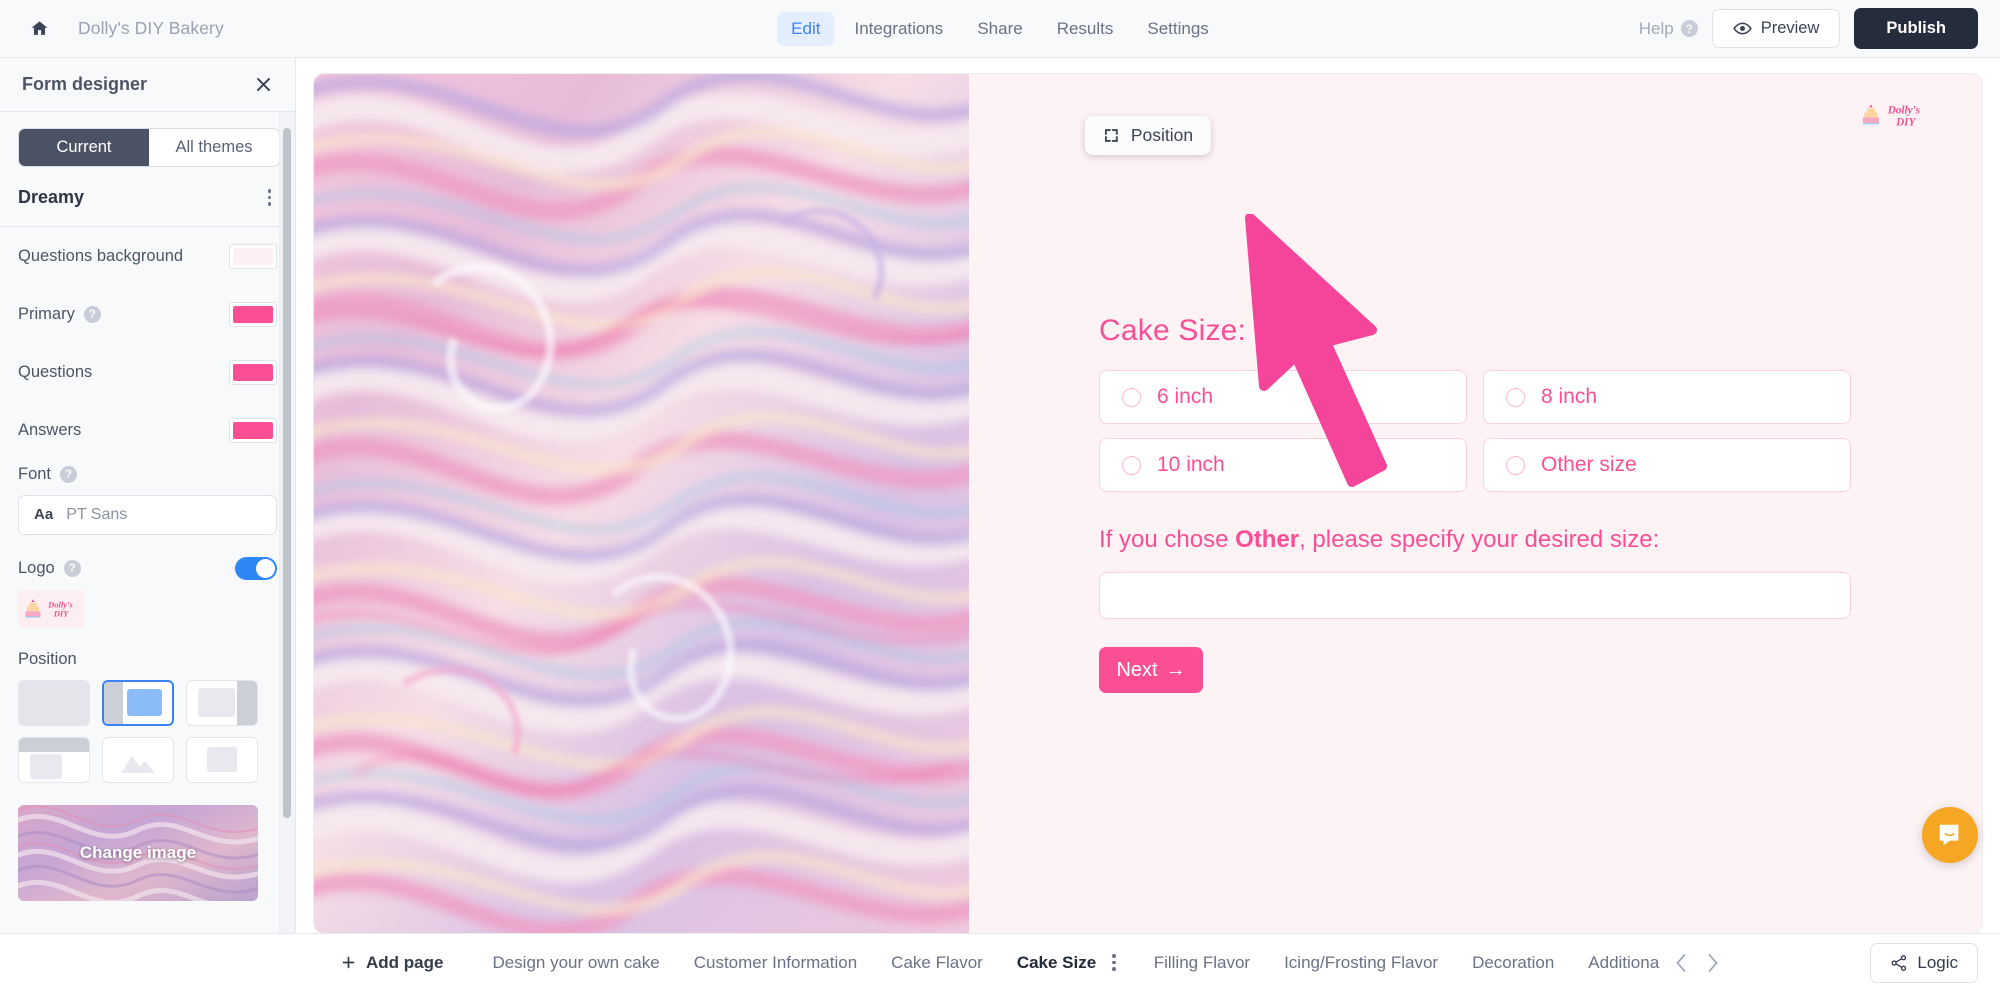 This screenshot has width=2000, height=991. What do you see at coordinates (1085, 29) in the screenshot?
I see `tab-results: Results` at bounding box center [1085, 29].